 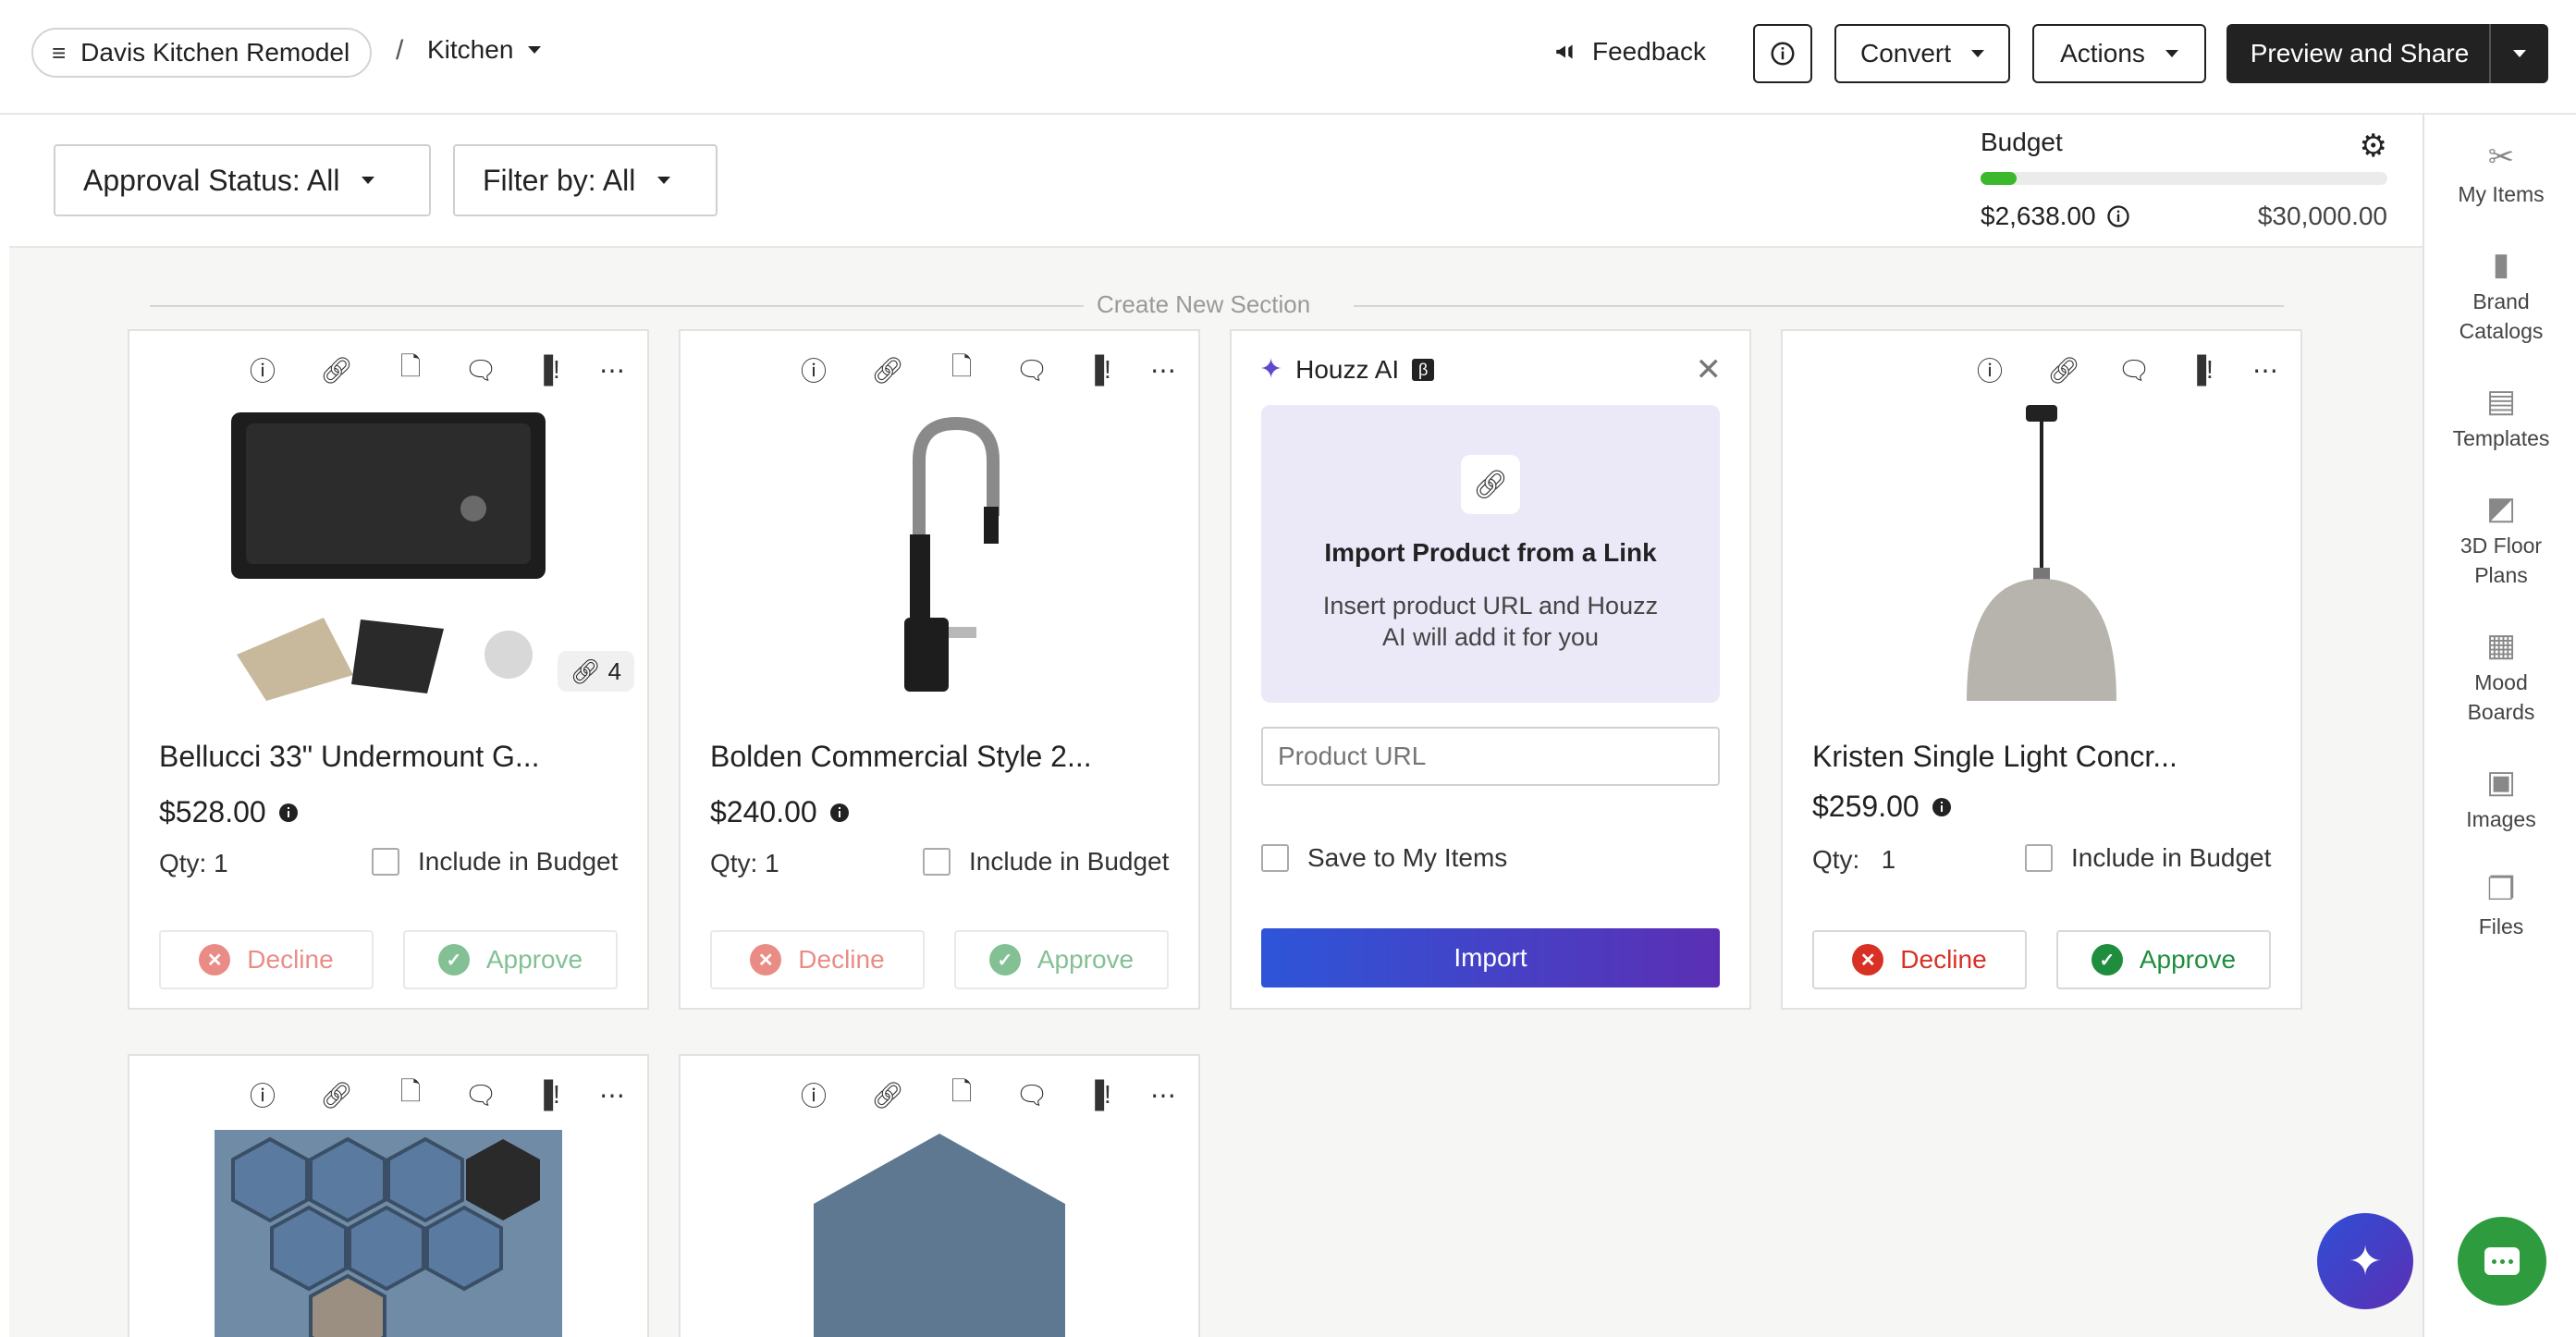 I want to click on rail-files: ❐ Files, so click(x=2500, y=907).